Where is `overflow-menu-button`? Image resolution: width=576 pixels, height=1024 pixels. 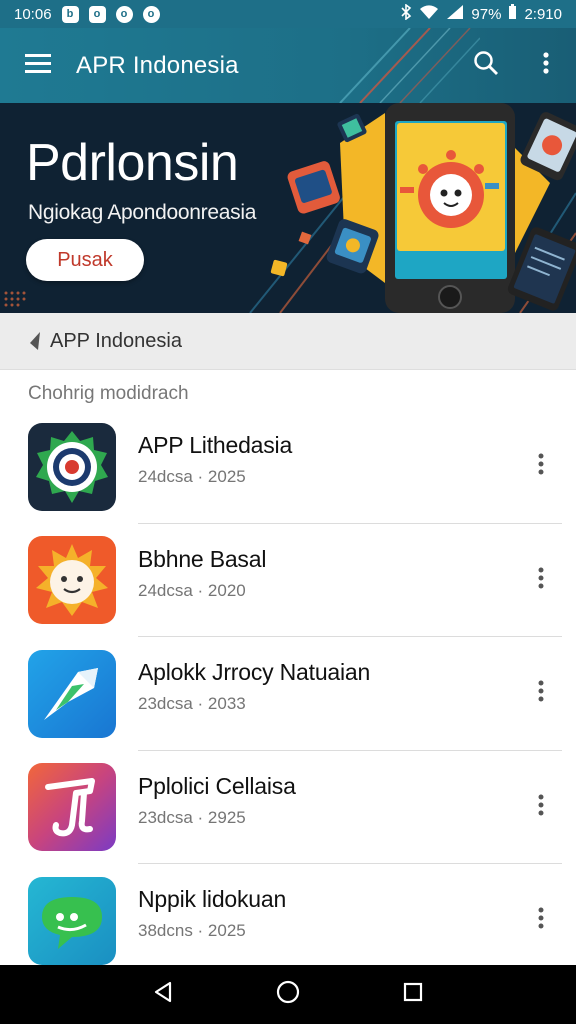 overflow-menu-button is located at coordinates (546, 65).